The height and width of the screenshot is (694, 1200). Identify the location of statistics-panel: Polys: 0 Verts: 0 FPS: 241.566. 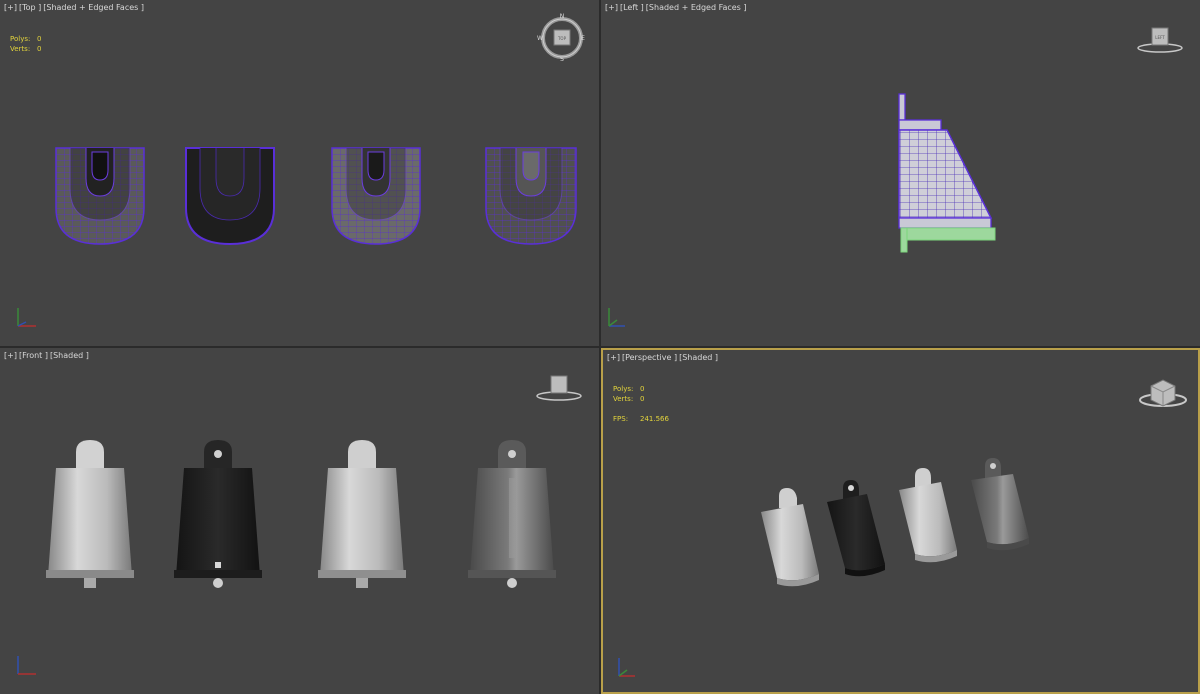
(641, 404).